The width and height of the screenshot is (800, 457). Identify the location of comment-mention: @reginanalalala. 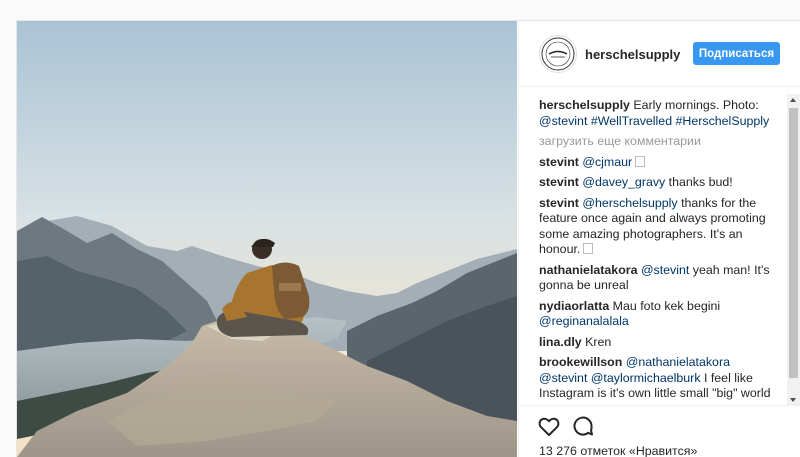
(584, 321).